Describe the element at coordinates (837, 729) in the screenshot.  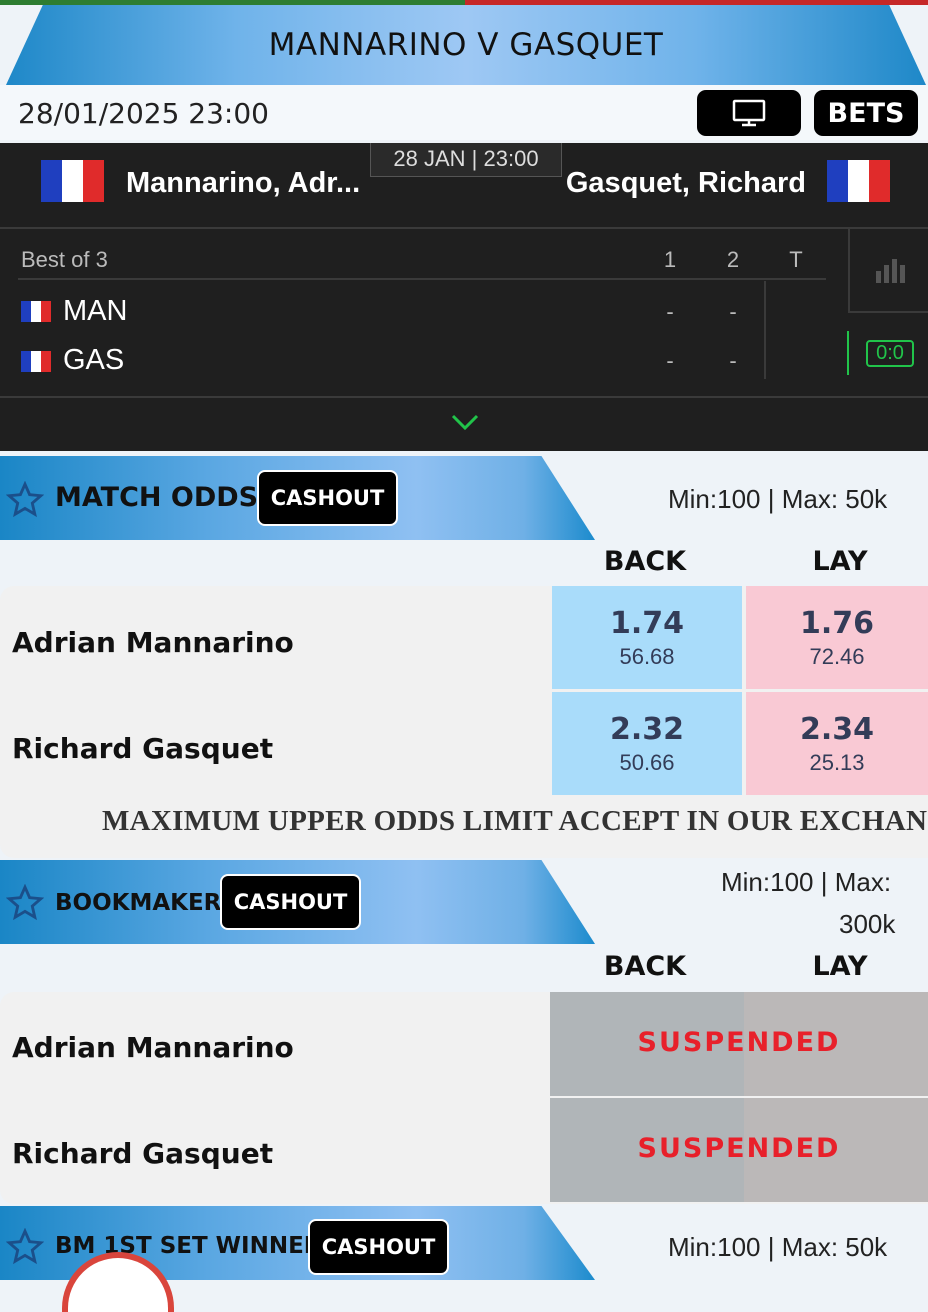
I see `odds-price: 2.34` at that location.